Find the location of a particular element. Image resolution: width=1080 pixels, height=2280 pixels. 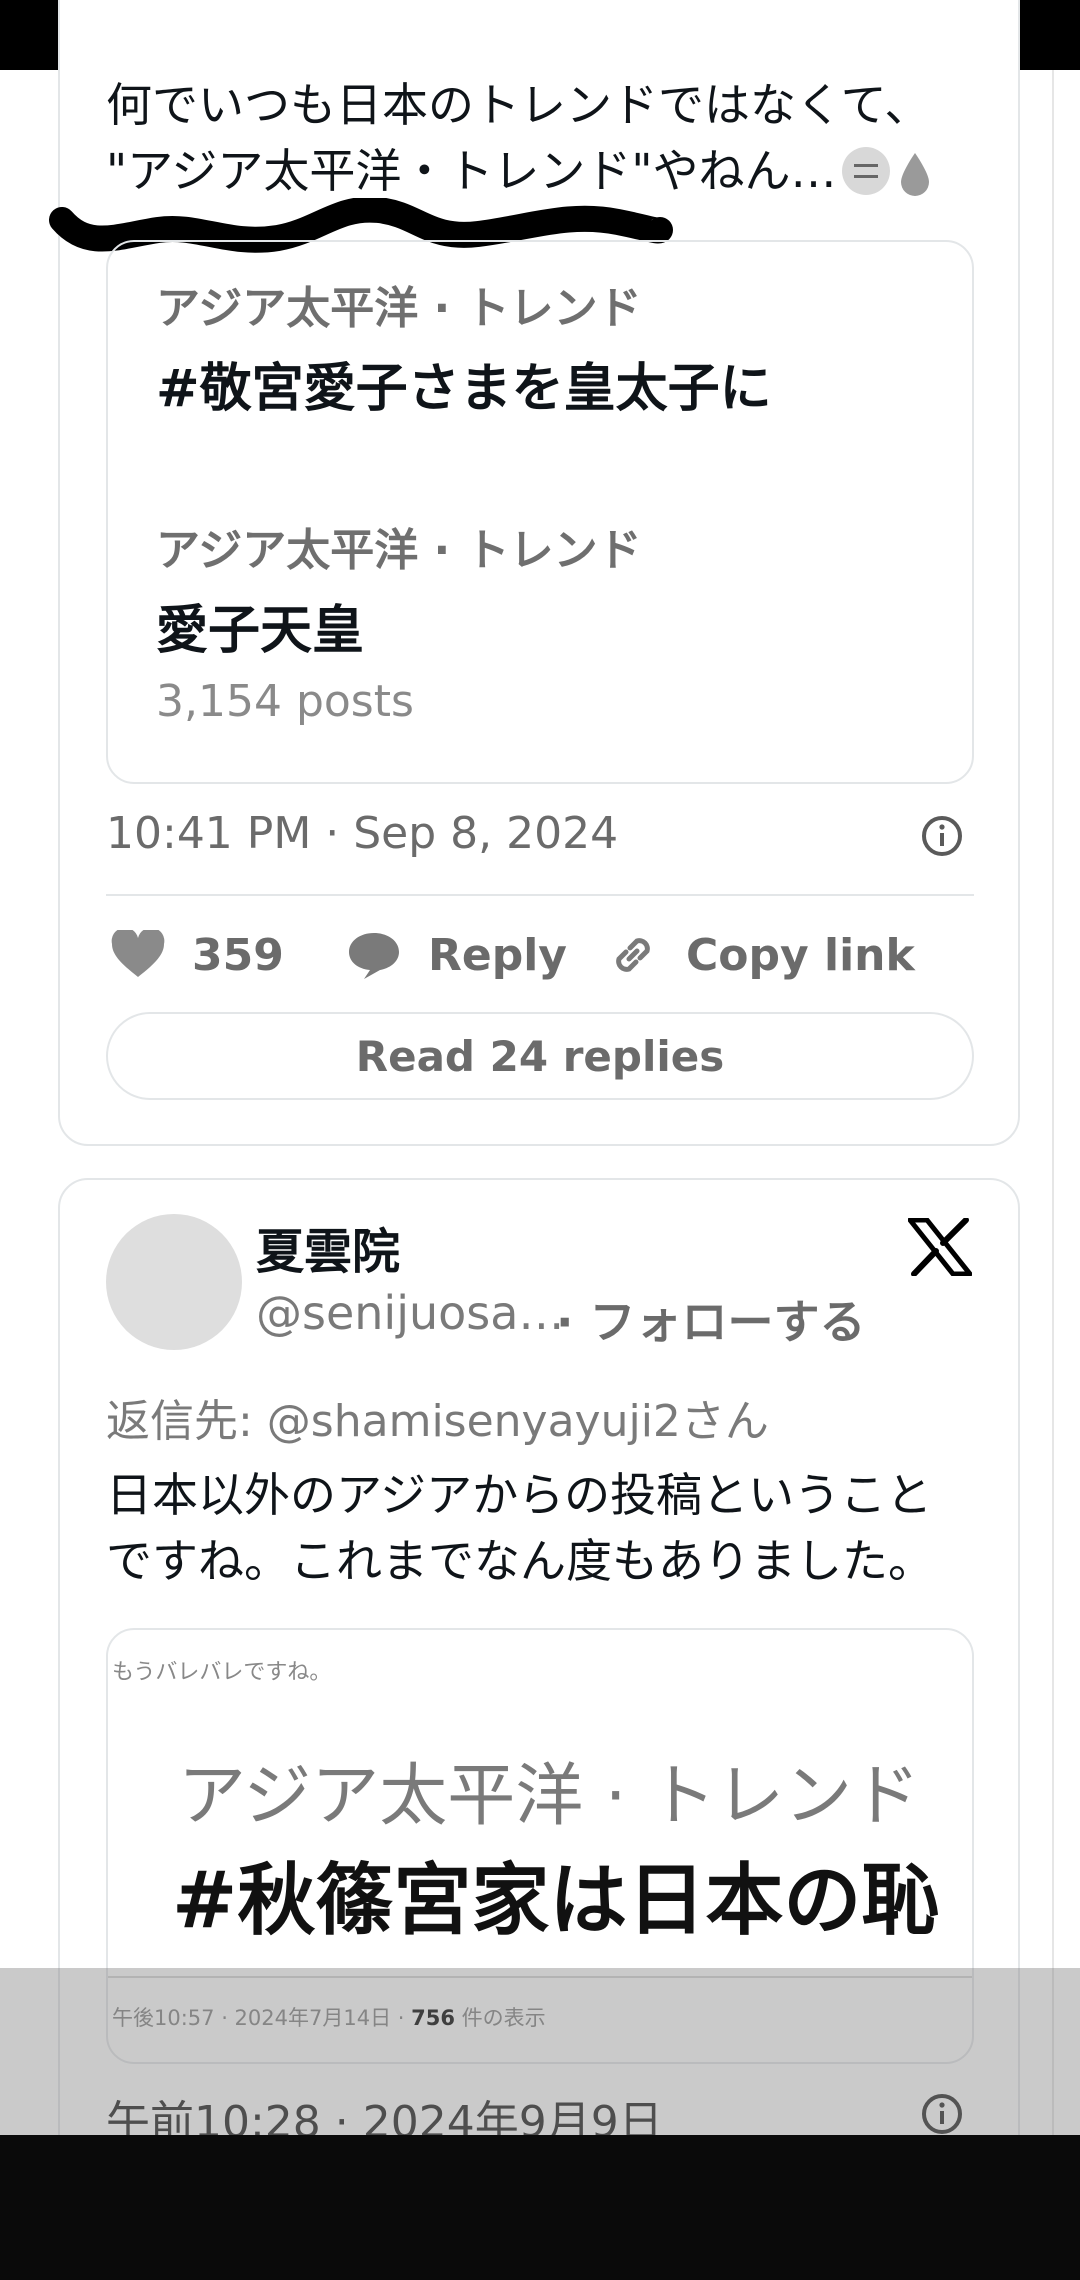

droplet-icon is located at coordinates (915, 174).